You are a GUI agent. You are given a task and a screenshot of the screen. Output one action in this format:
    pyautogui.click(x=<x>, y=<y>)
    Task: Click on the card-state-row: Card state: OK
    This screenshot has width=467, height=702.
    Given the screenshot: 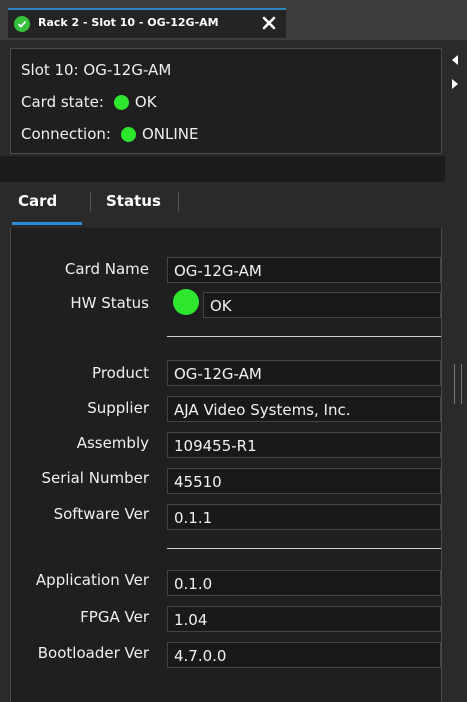 What is the action you would take?
    pyautogui.click(x=89, y=102)
    